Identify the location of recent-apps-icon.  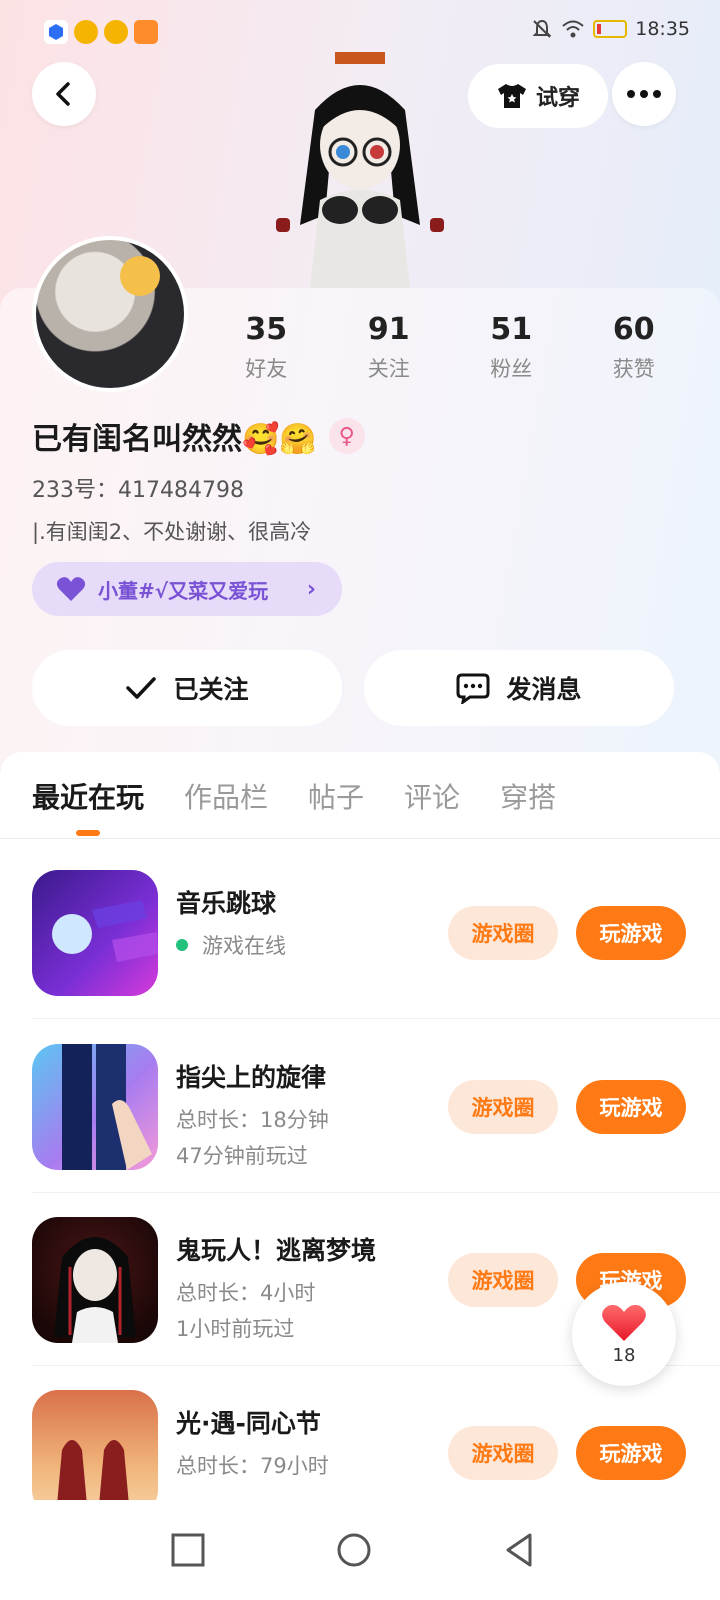
(188, 1550).